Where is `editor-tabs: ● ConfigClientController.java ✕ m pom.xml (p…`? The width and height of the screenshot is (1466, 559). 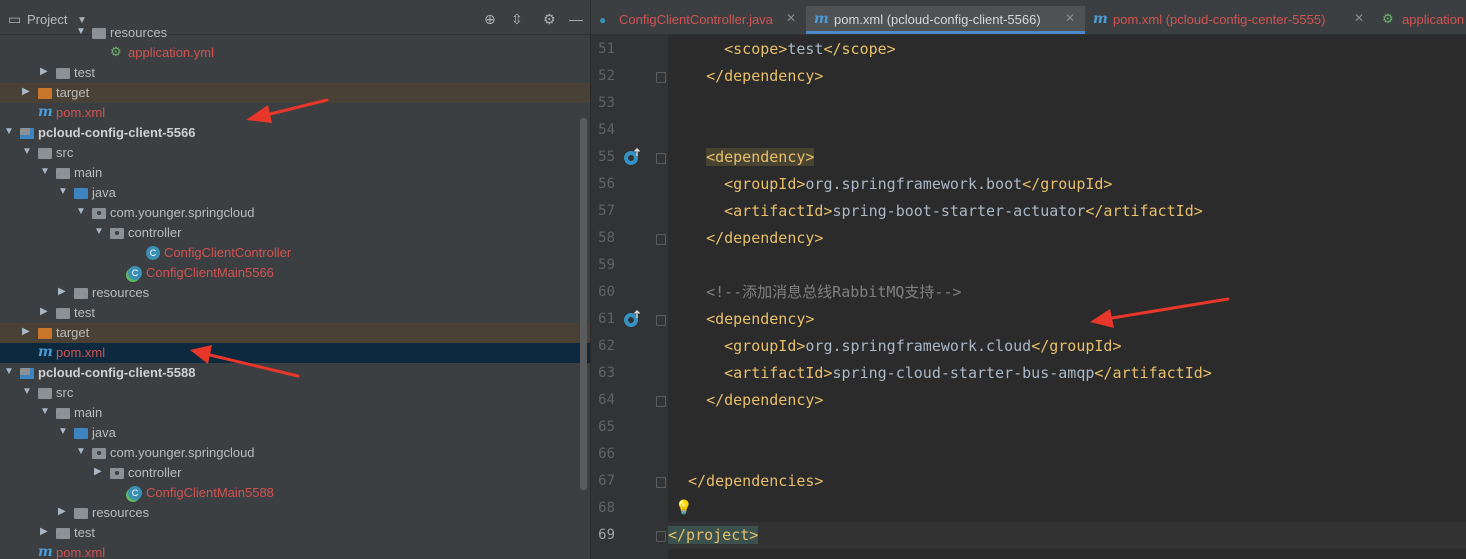
editor-tabs: ● ConfigClientController.java ✕ m pom.xml (p… is located at coordinates (1028, 20).